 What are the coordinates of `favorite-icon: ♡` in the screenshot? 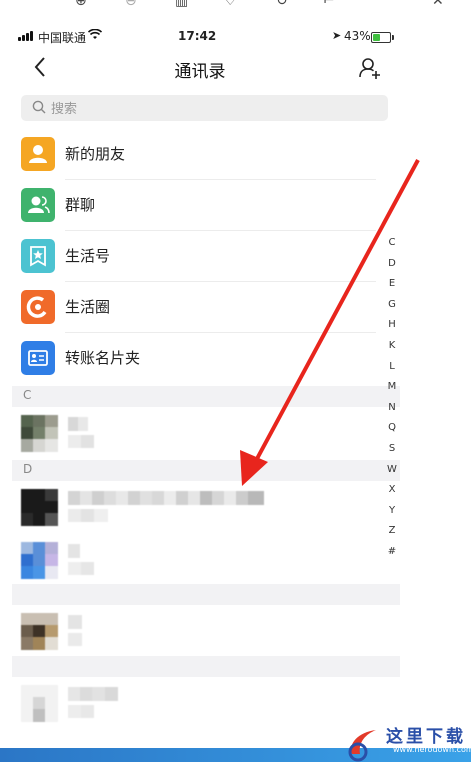 It's located at (233, 4).